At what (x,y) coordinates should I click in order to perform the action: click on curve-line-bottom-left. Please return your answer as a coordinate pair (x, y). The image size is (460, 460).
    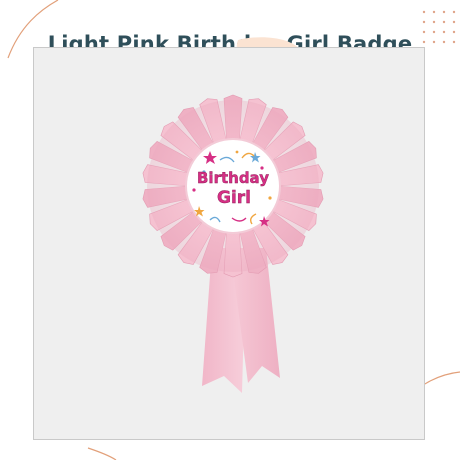
    Looking at the image, I should click on (102, 453).